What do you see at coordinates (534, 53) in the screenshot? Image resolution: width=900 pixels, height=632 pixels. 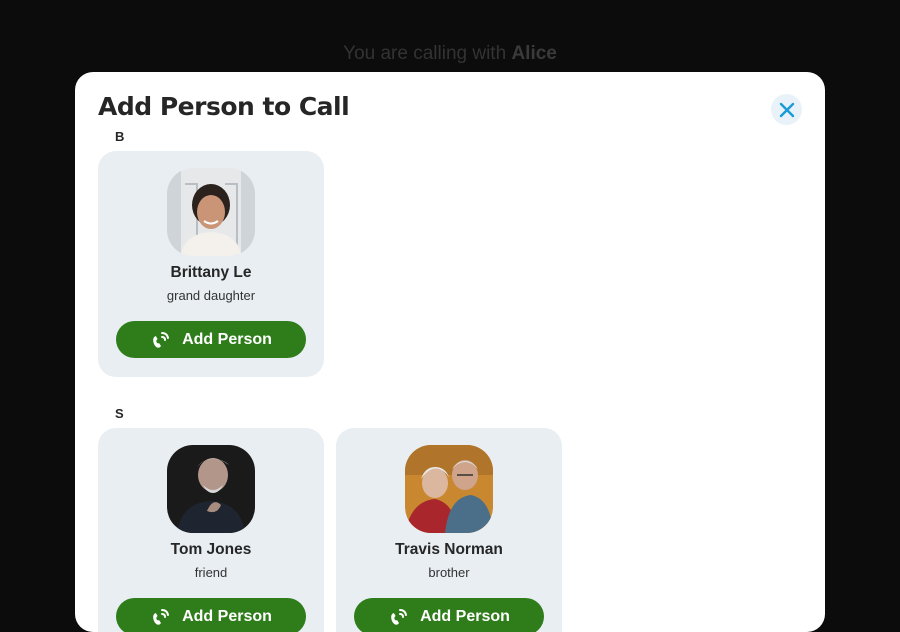 I see `calling-status-name: Alice` at bounding box center [534, 53].